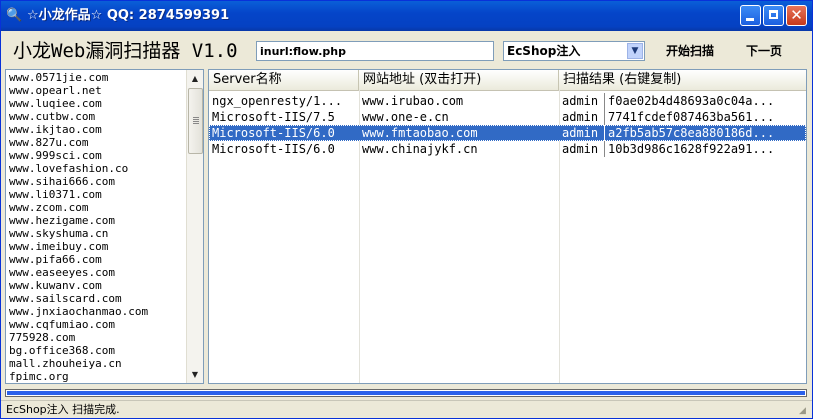 This screenshot has width=813, height=419. I want to click on site-list-item: www.0571jie.com, so click(106, 77).